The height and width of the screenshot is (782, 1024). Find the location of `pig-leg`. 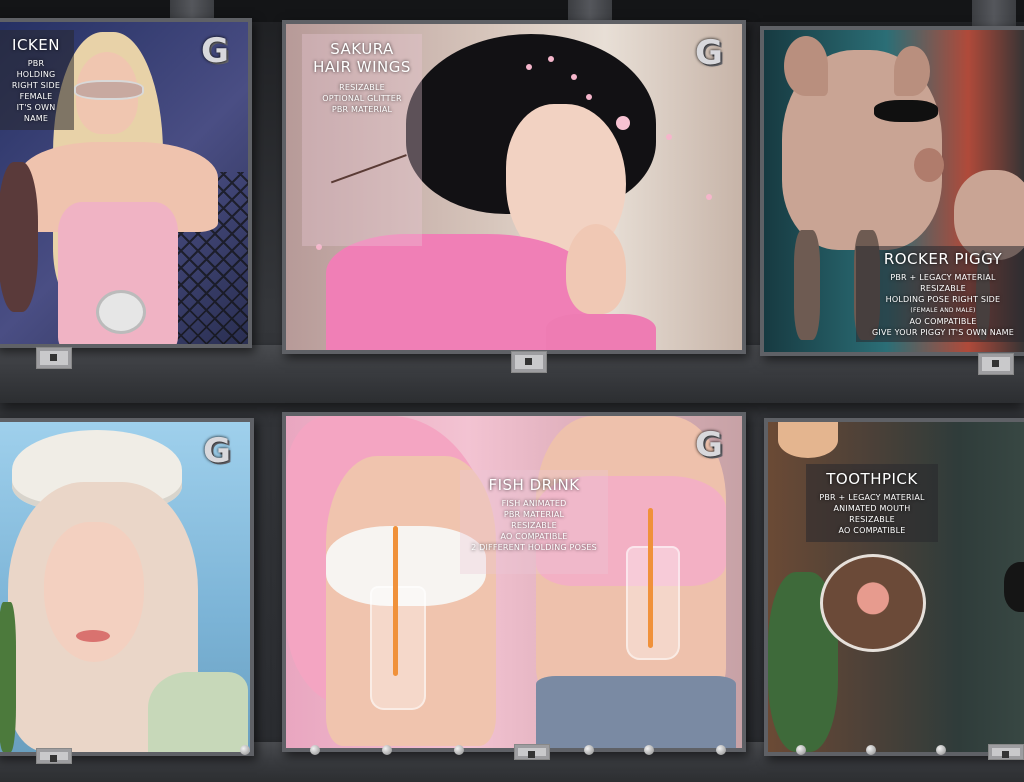

pig-leg is located at coordinates (807, 285).